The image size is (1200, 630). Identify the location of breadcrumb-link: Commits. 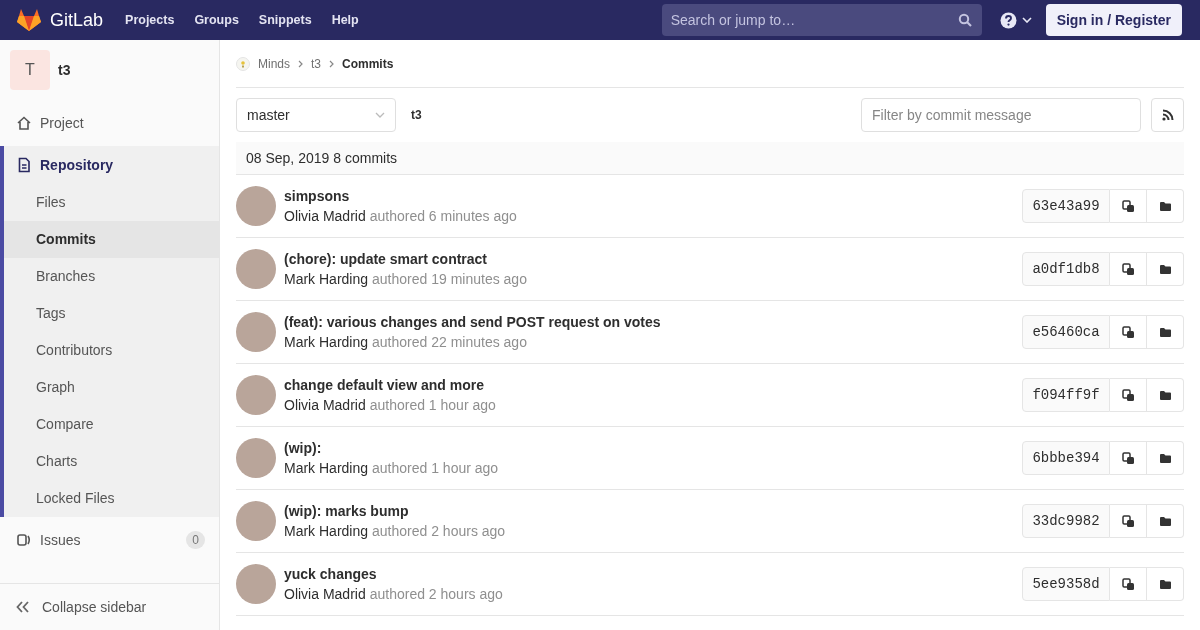
(368, 63).